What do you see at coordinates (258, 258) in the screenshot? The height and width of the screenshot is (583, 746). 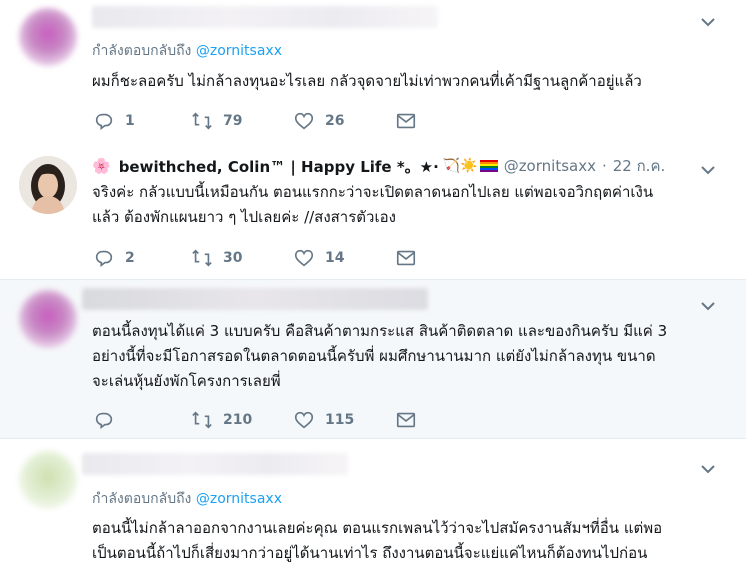 I see `tweet-actions: 2 30 14` at bounding box center [258, 258].